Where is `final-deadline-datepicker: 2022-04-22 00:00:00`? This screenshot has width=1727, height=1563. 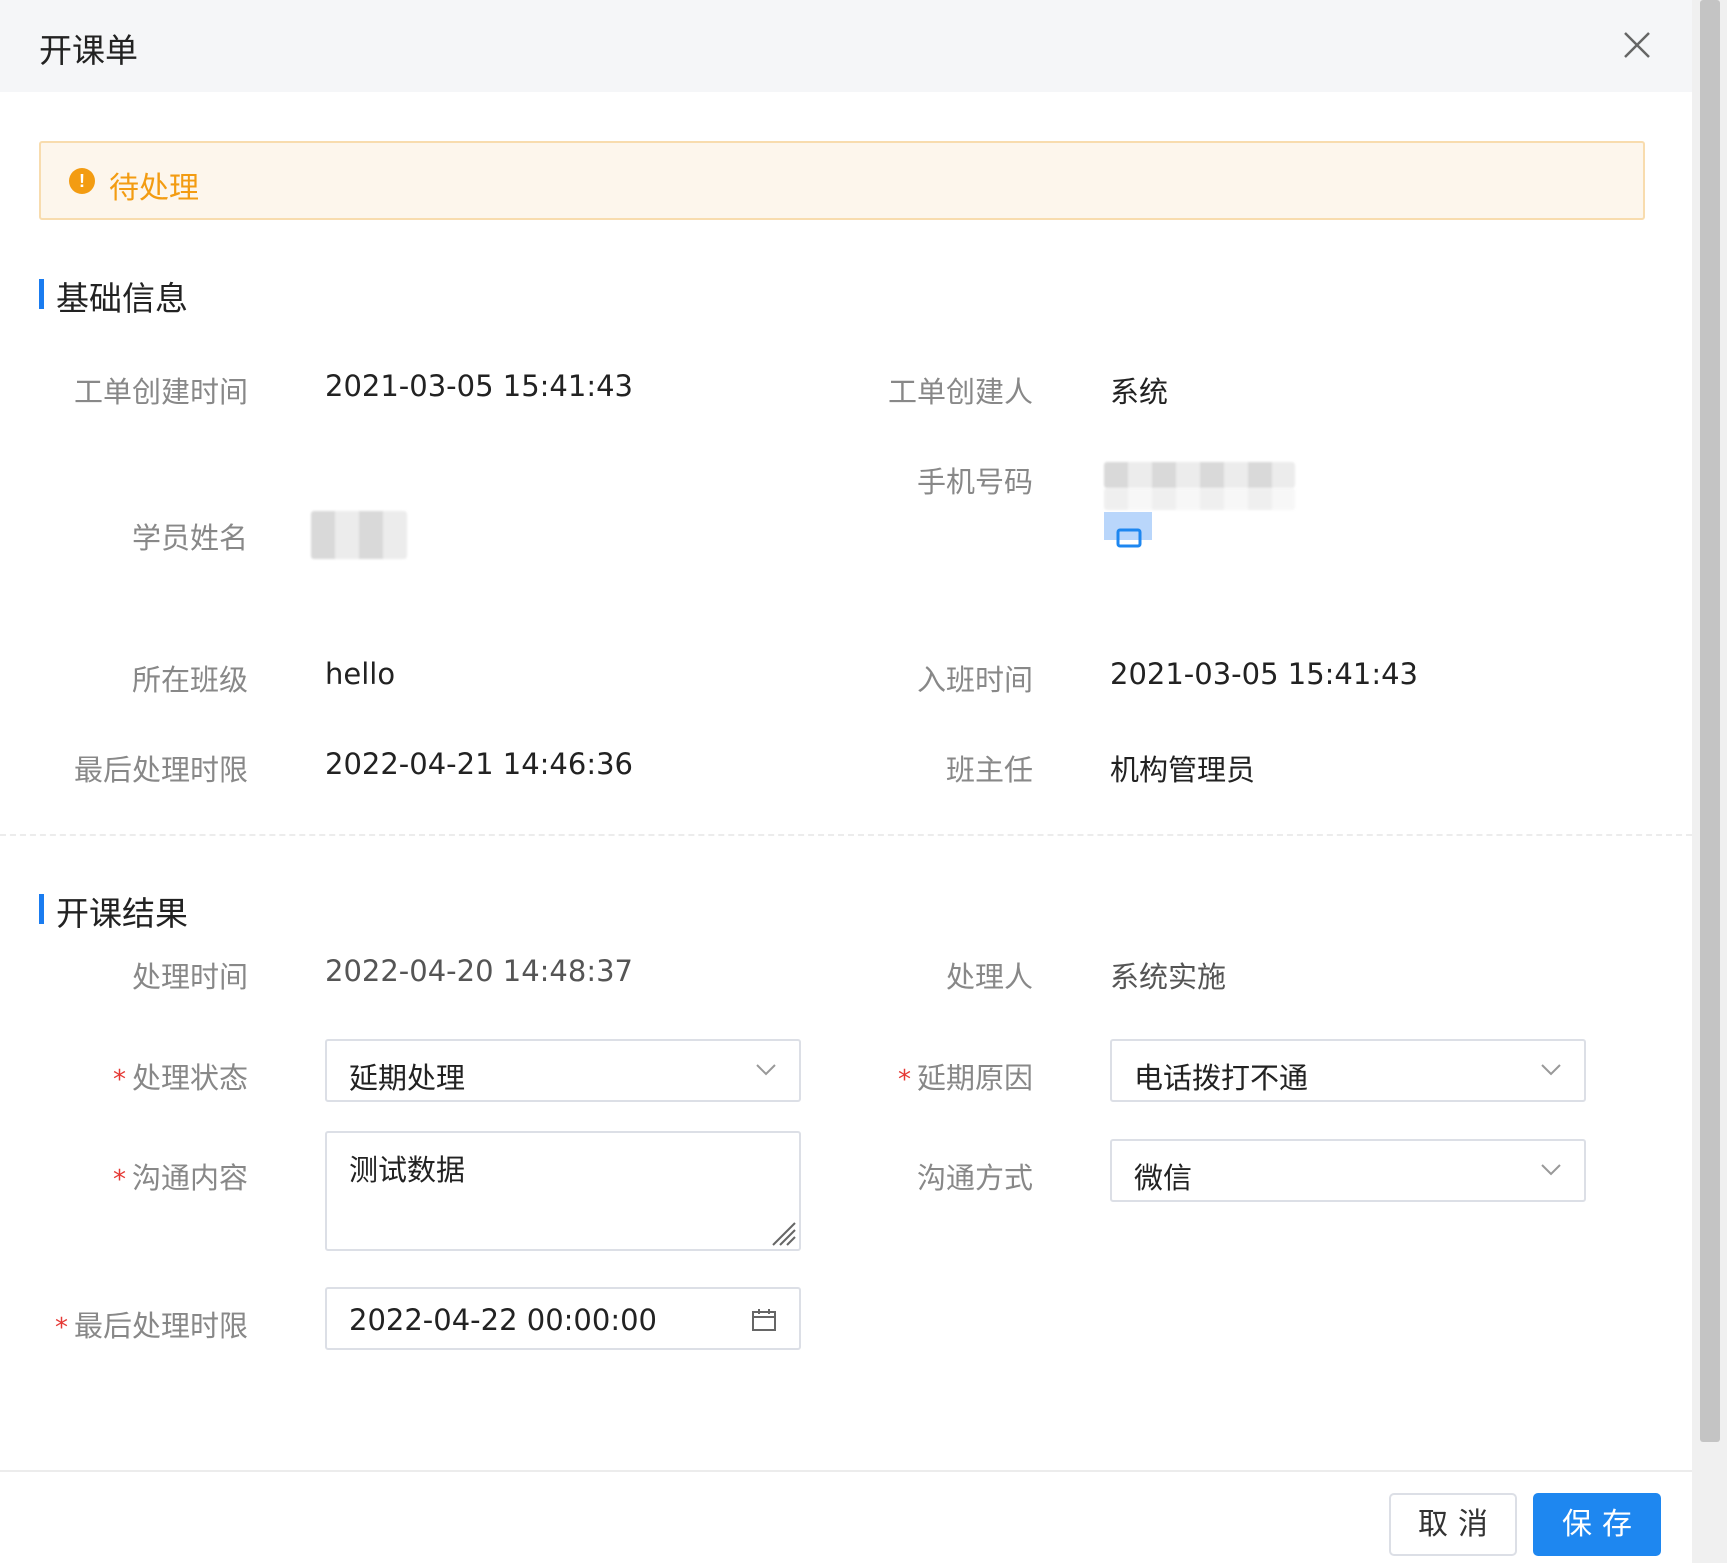 final-deadline-datepicker: 2022-04-22 00:00:00 is located at coordinates (563, 1318).